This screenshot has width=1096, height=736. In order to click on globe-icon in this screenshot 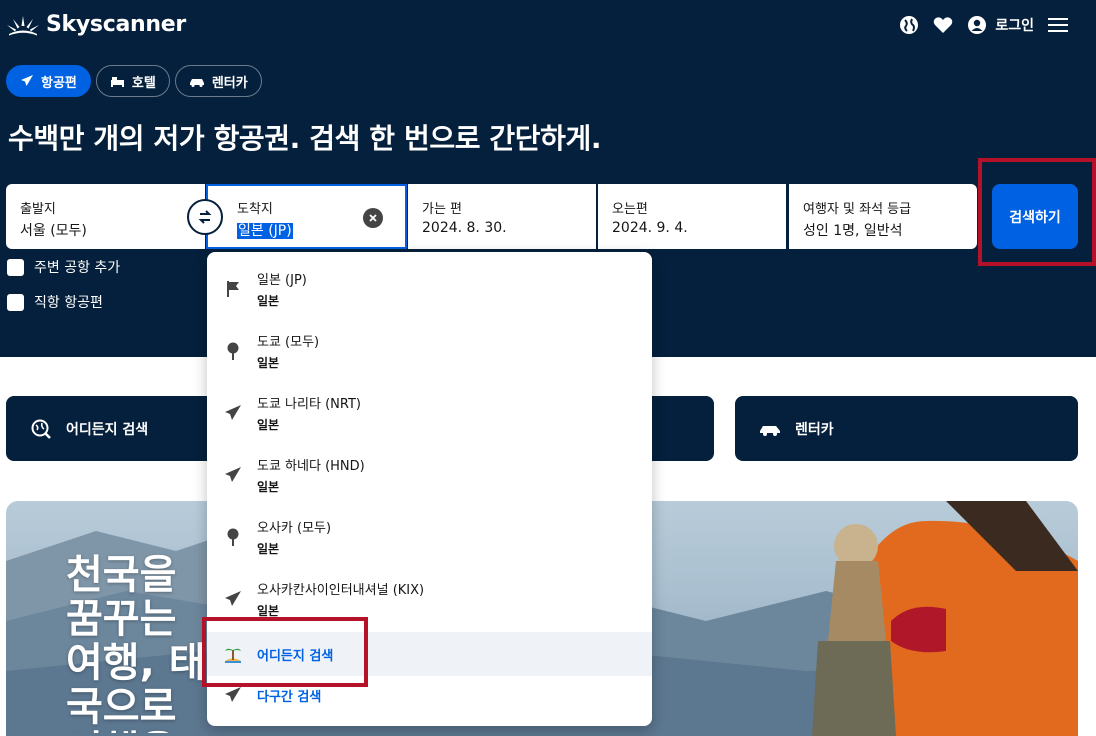, I will do `click(909, 25)`.